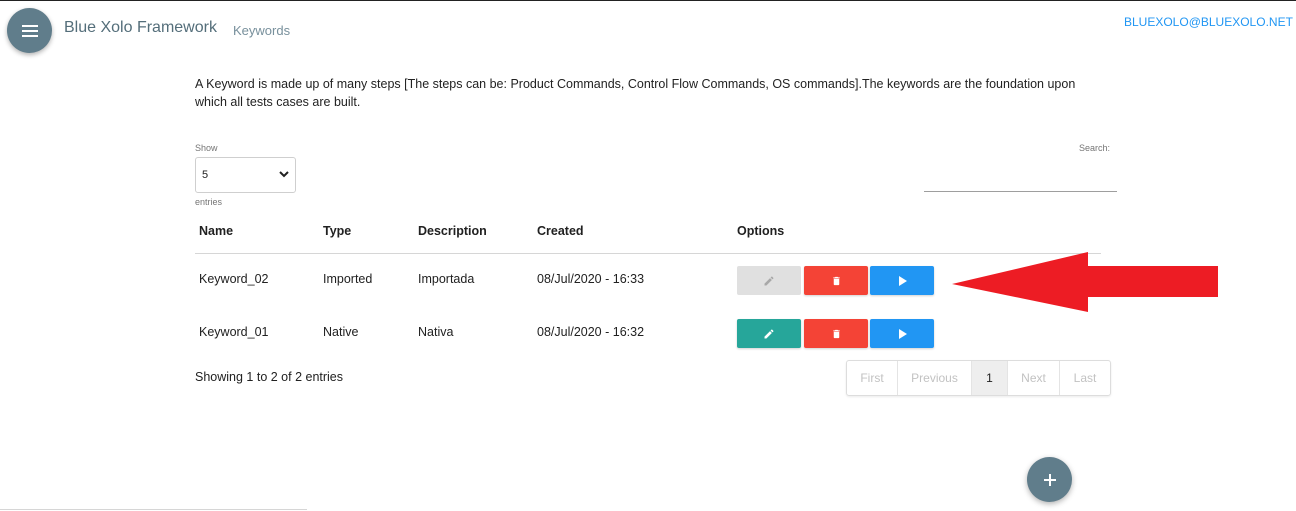  I want to click on menu-icon, so click(29, 30).